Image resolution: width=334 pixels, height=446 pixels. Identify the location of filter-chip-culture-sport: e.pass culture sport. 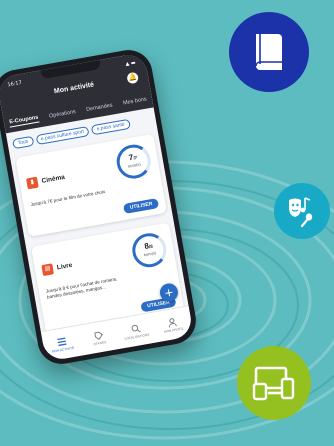
(62, 135).